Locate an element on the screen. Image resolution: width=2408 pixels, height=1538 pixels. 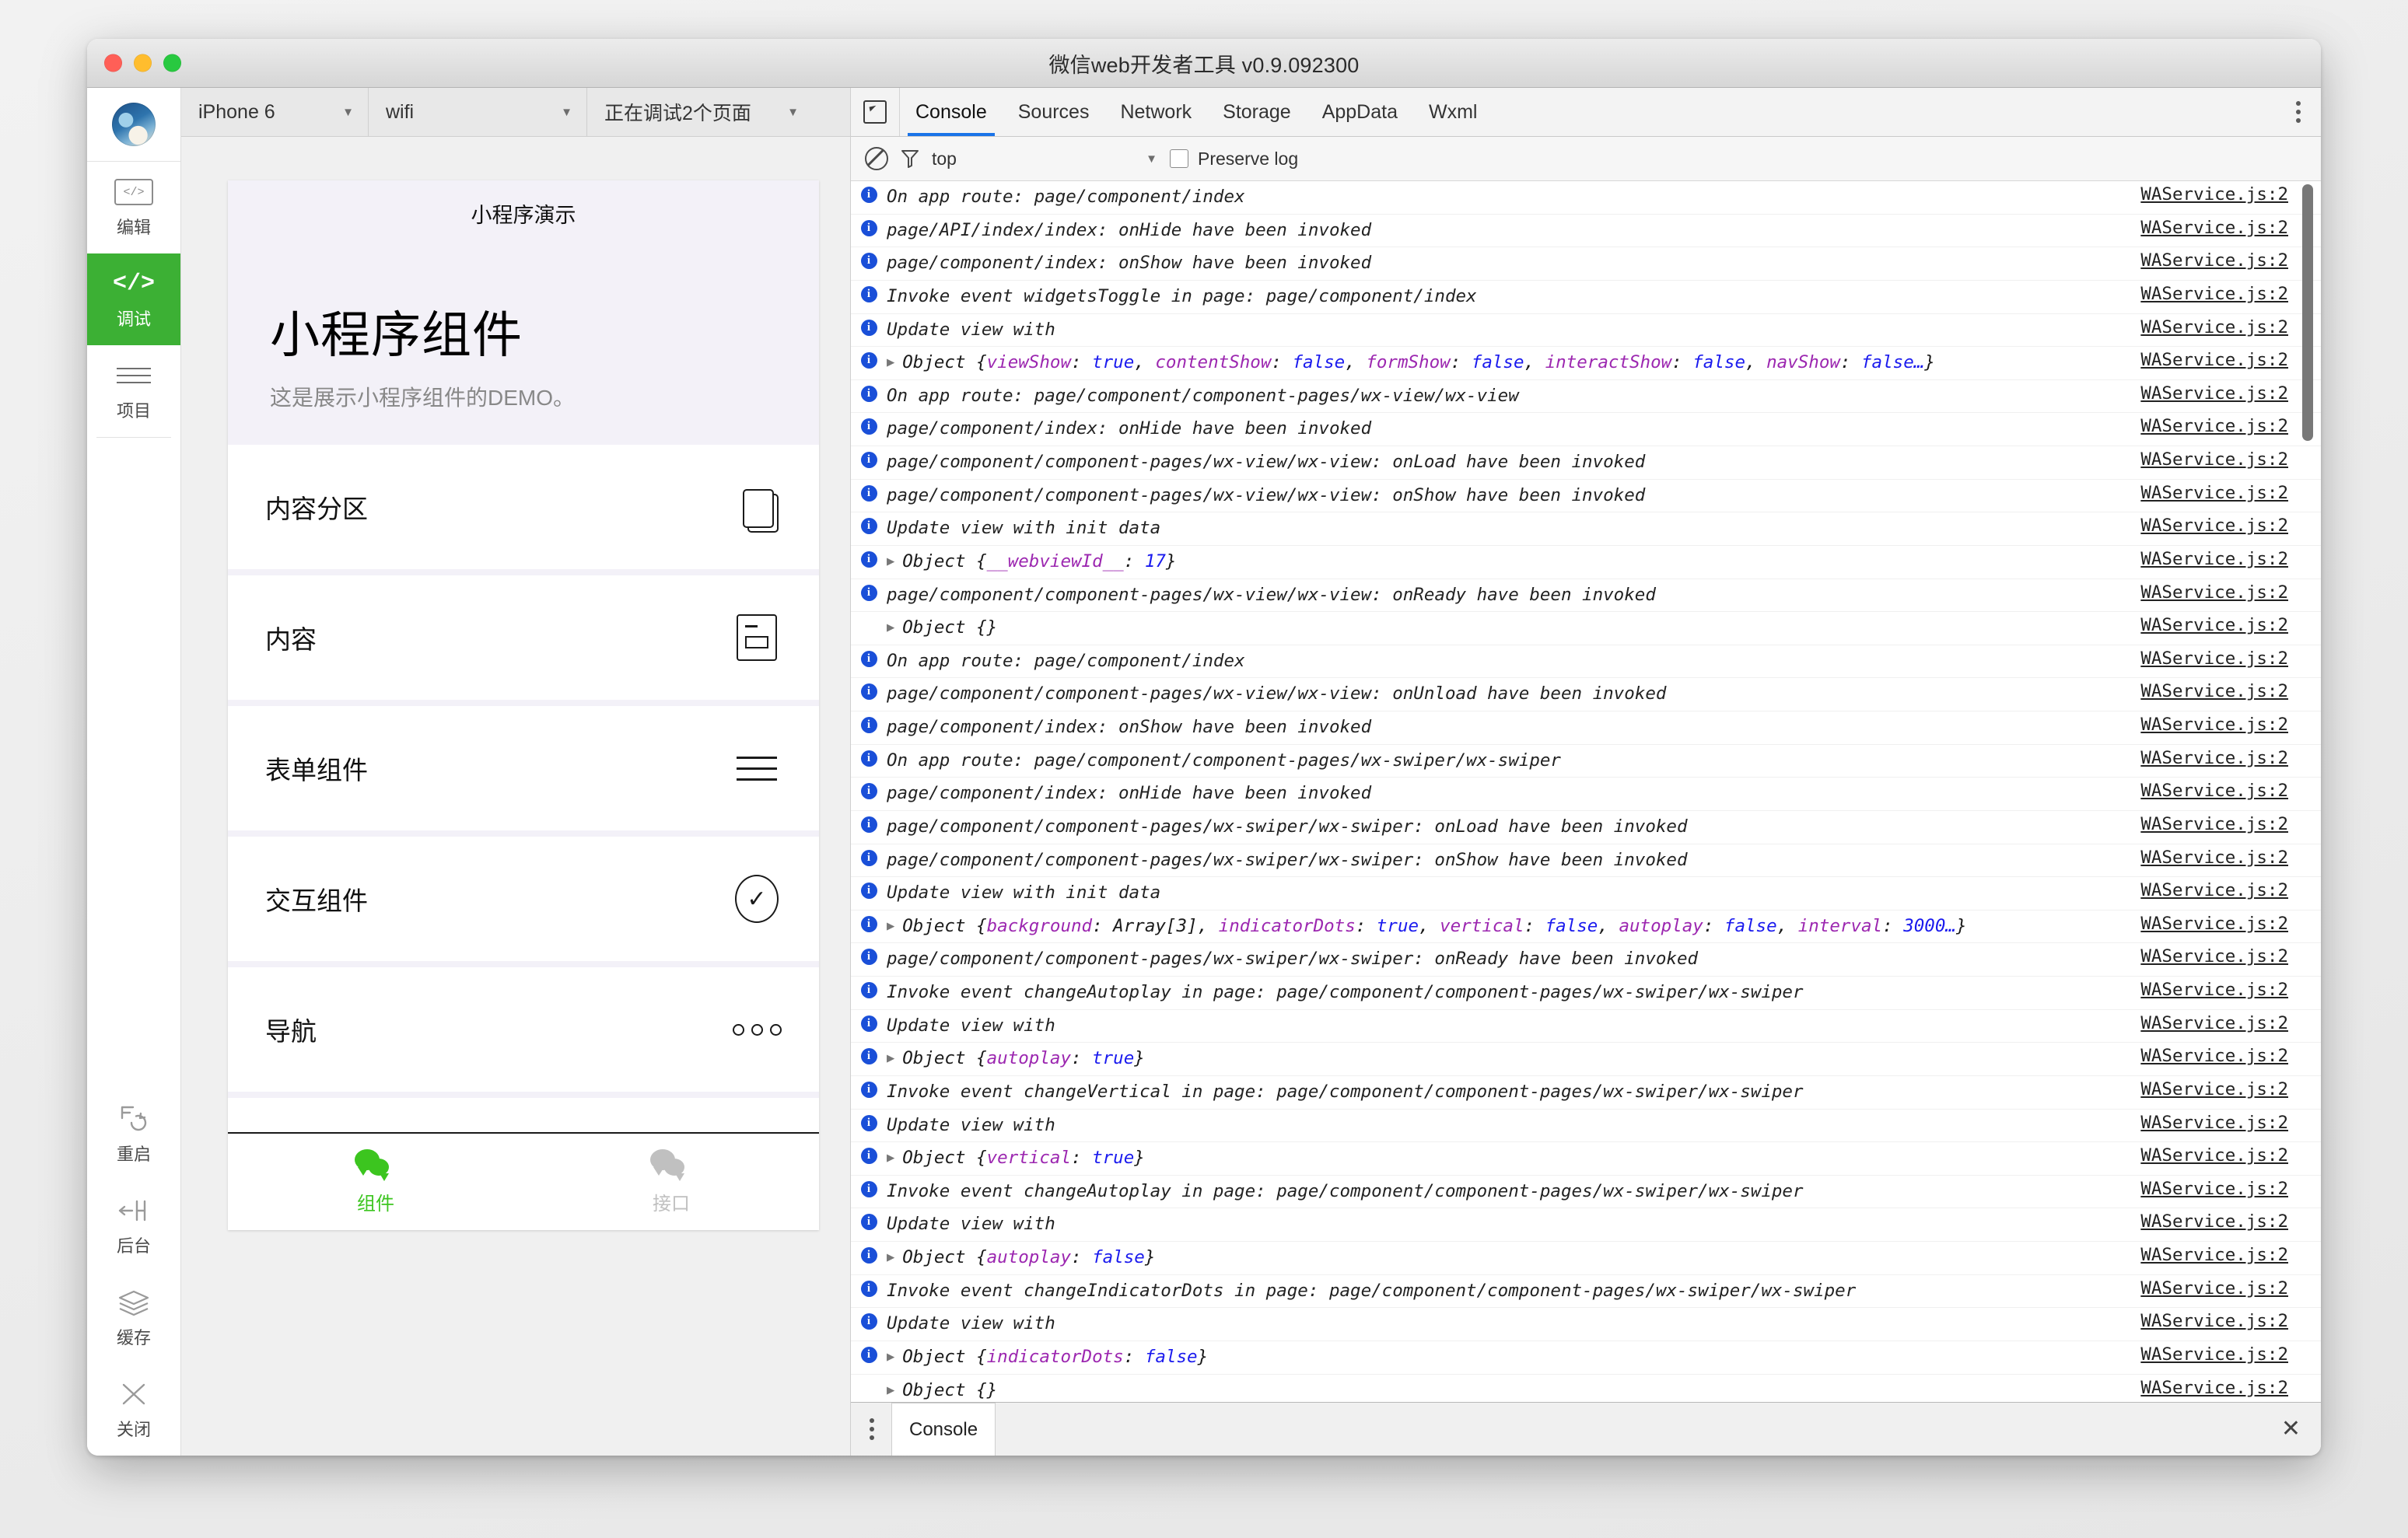
list-item: 交互组件 ✓ is located at coordinates (524, 899).